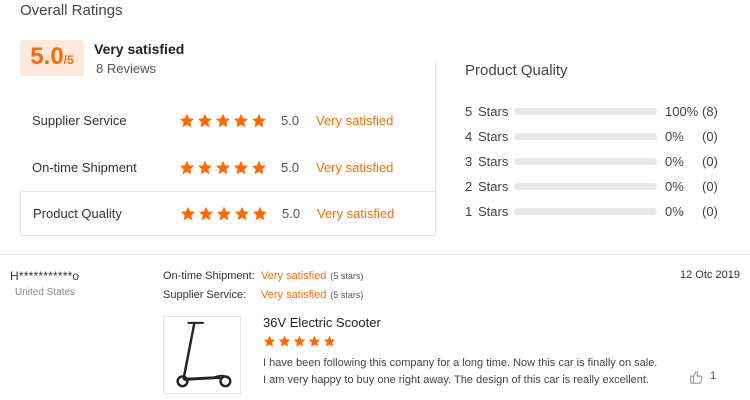 The image size is (750, 400). What do you see at coordinates (47, 56) in the screenshot?
I see `overall-score: 5.0` at bounding box center [47, 56].